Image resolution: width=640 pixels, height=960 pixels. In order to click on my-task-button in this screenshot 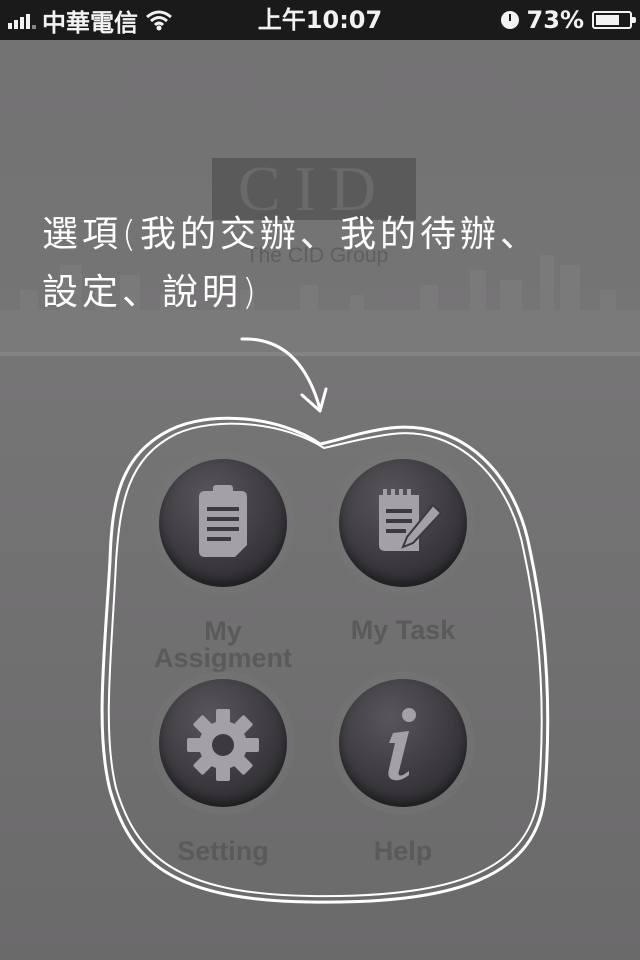, I will do `click(403, 523)`.